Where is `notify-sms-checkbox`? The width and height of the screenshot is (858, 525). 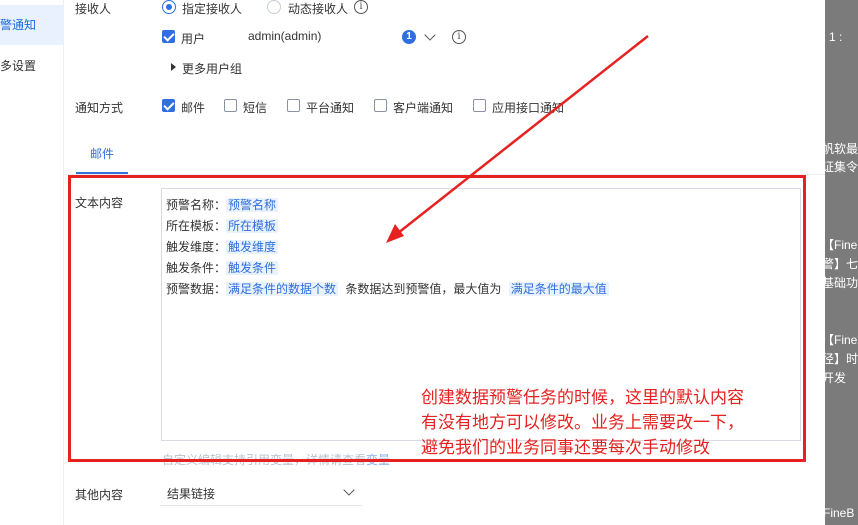
notify-sms-checkbox is located at coordinates (230, 105).